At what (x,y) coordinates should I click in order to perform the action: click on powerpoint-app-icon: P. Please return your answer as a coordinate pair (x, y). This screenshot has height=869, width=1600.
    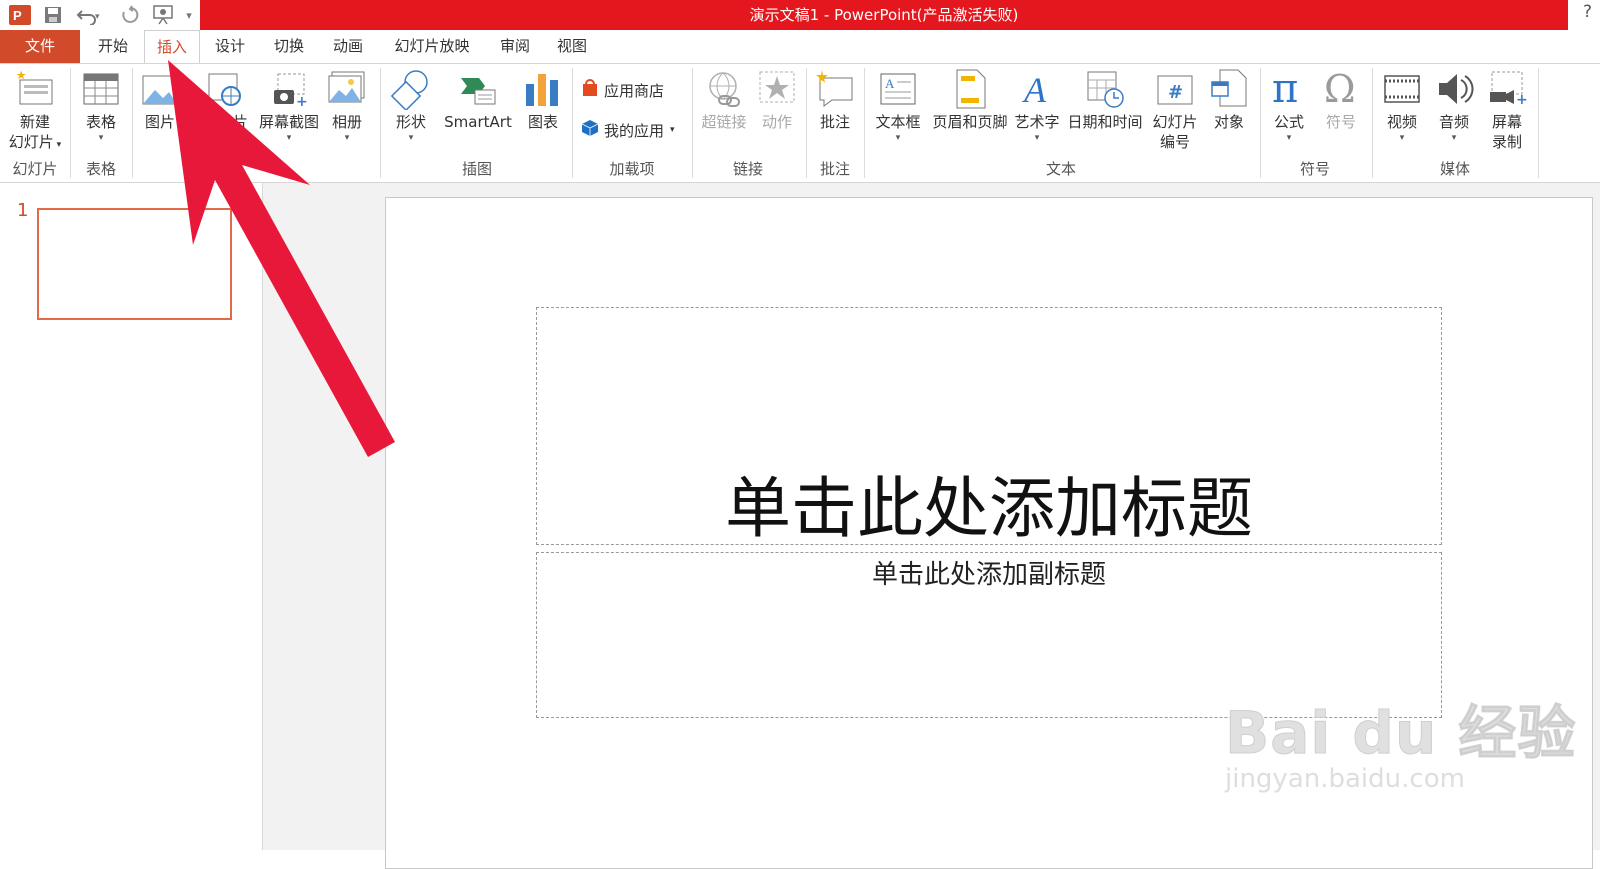
    Looking at the image, I should click on (20, 15).